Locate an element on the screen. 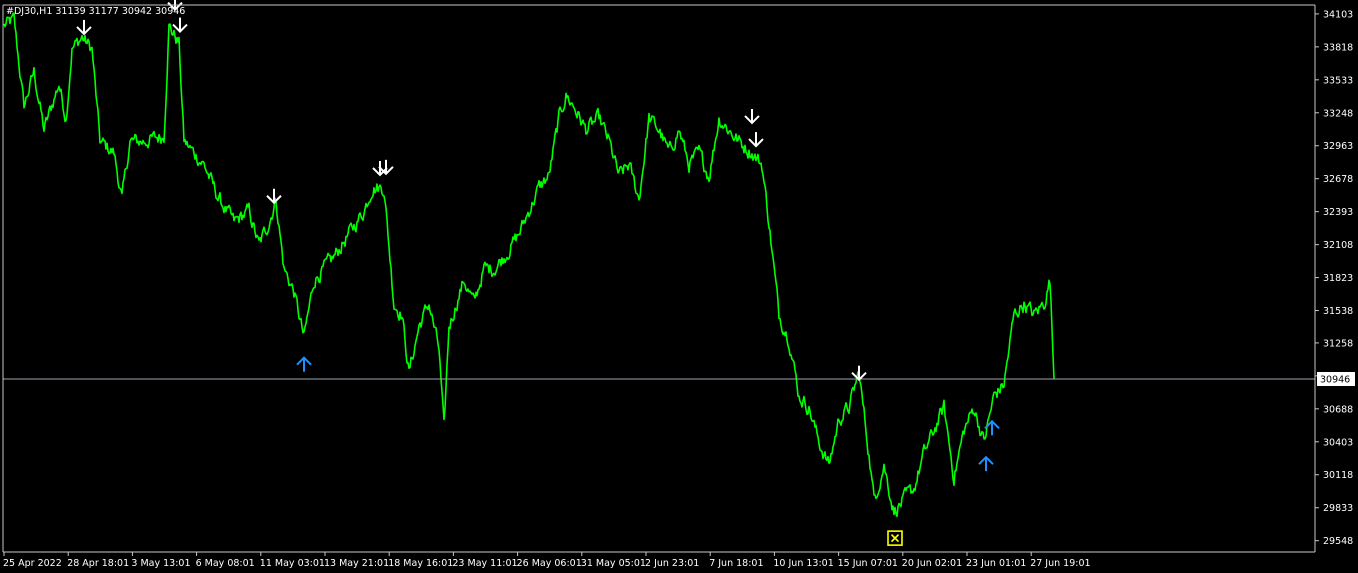  time-tick-label: 20 Jun 02:01 is located at coordinates (932, 563).